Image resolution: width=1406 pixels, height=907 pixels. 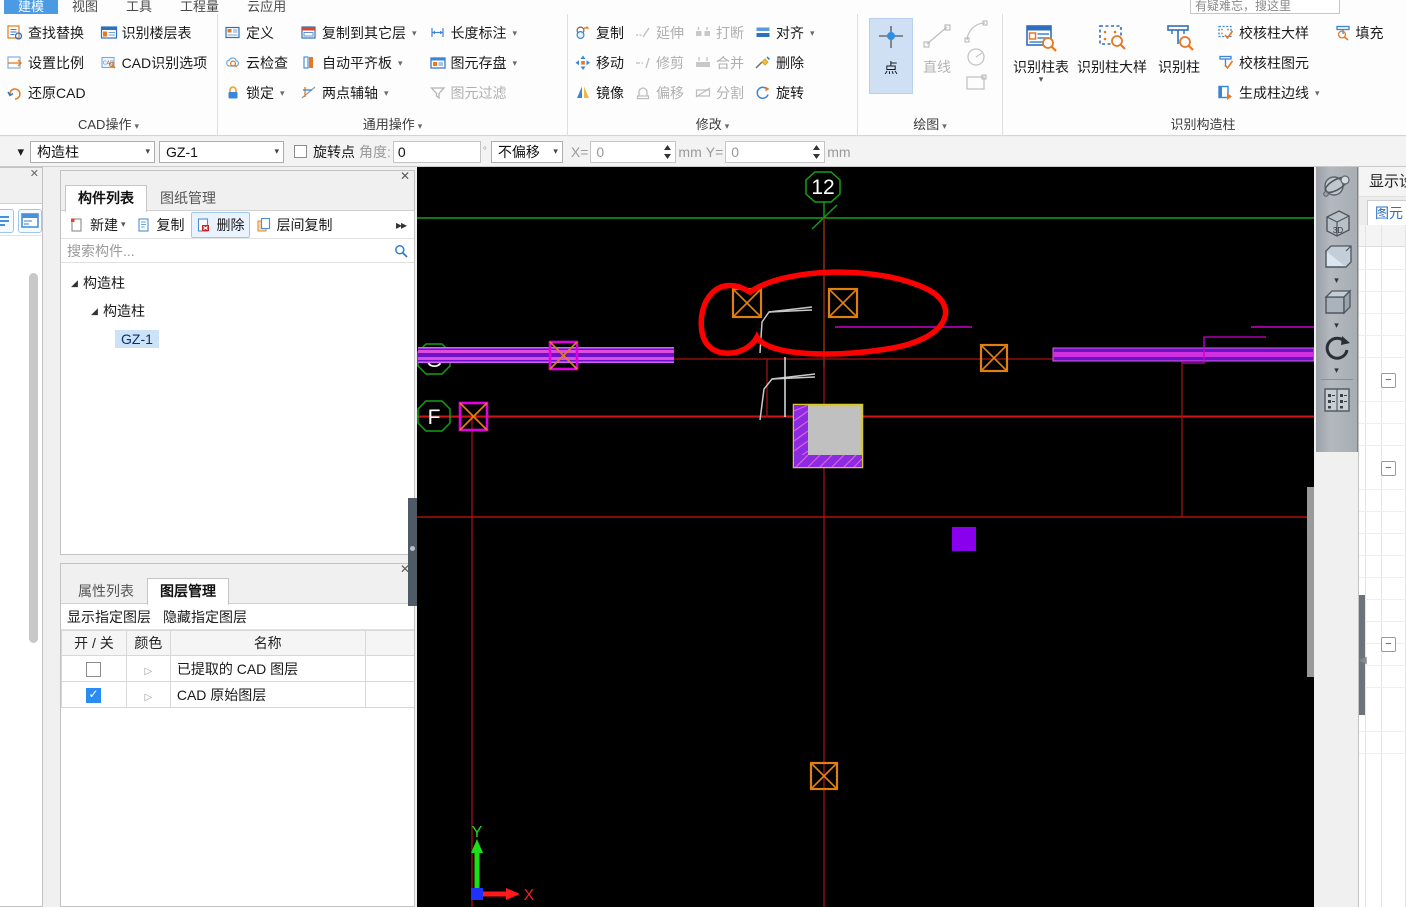 I want to click on ribbon-item-lock: 锁定 ▾, so click(x=256, y=93).